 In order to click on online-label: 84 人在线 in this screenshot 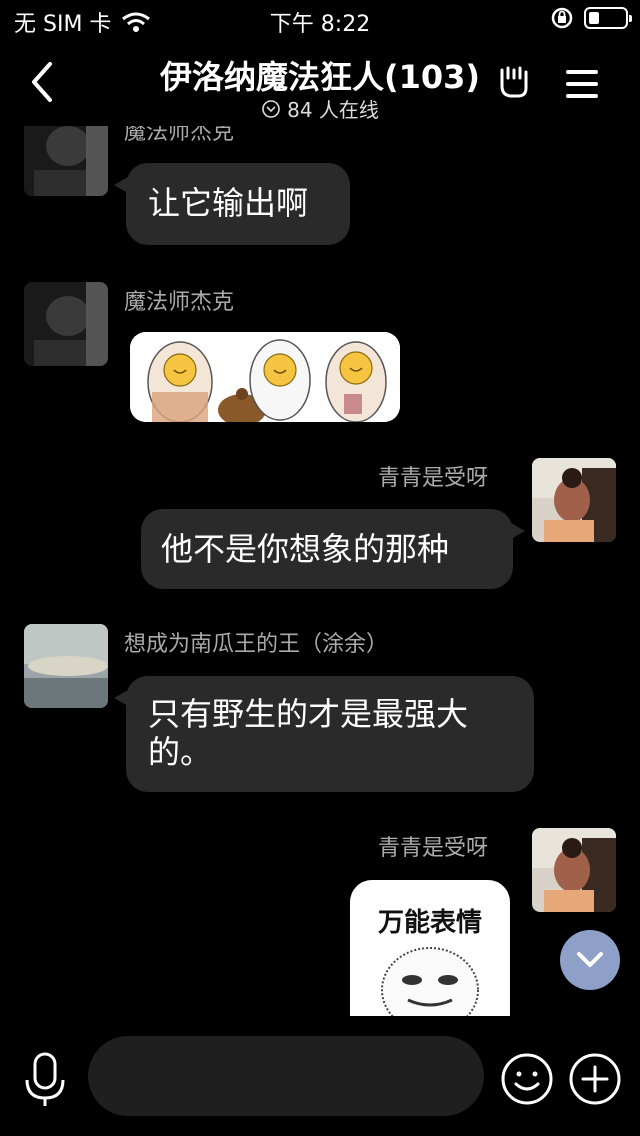, I will do `click(333, 110)`.